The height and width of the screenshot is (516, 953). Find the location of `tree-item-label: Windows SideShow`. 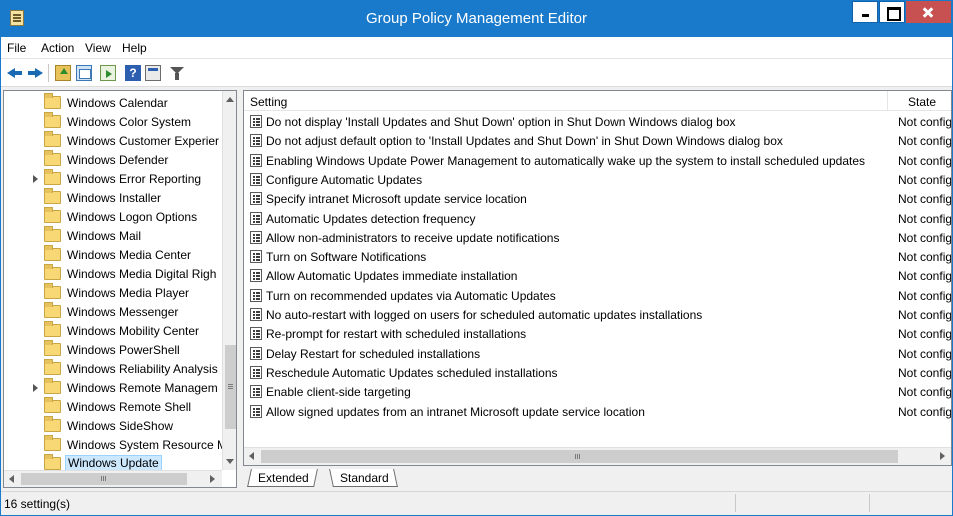

tree-item-label: Windows SideShow is located at coordinates (120, 426).